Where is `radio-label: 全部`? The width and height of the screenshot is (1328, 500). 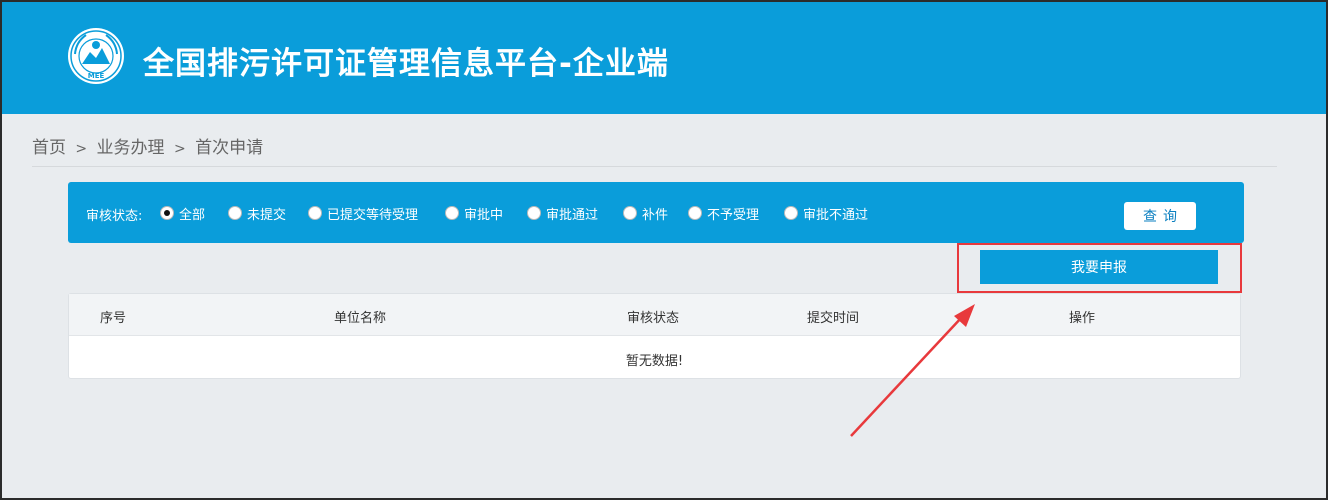 radio-label: 全部 is located at coordinates (192, 215).